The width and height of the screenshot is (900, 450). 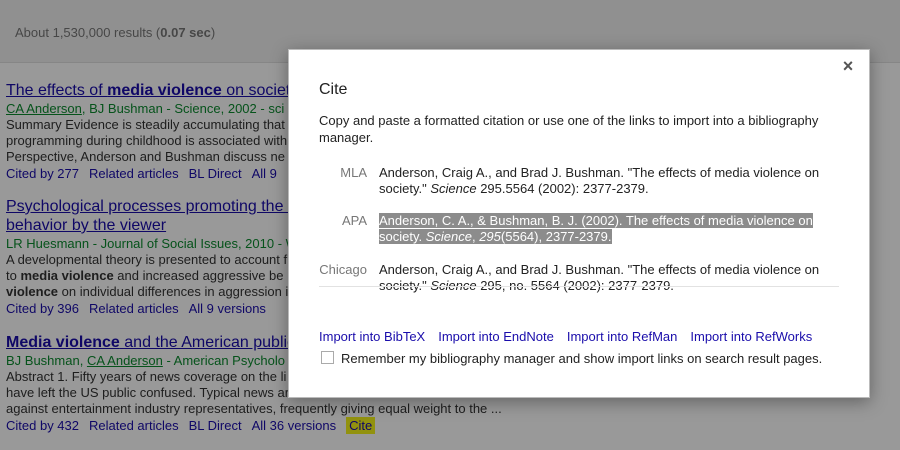 What do you see at coordinates (496, 336) in the screenshot?
I see `import-endnote-link: Import into EndNote` at bounding box center [496, 336].